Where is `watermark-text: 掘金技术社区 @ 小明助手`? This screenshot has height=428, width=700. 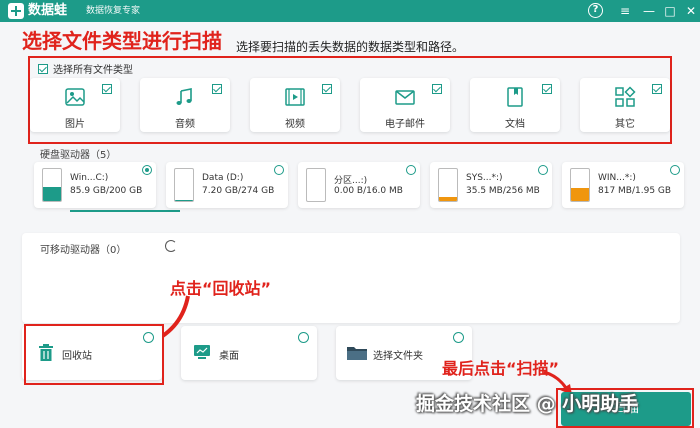 watermark-text: 掘金技术社区 @ 小明助手 is located at coordinates (527, 404).